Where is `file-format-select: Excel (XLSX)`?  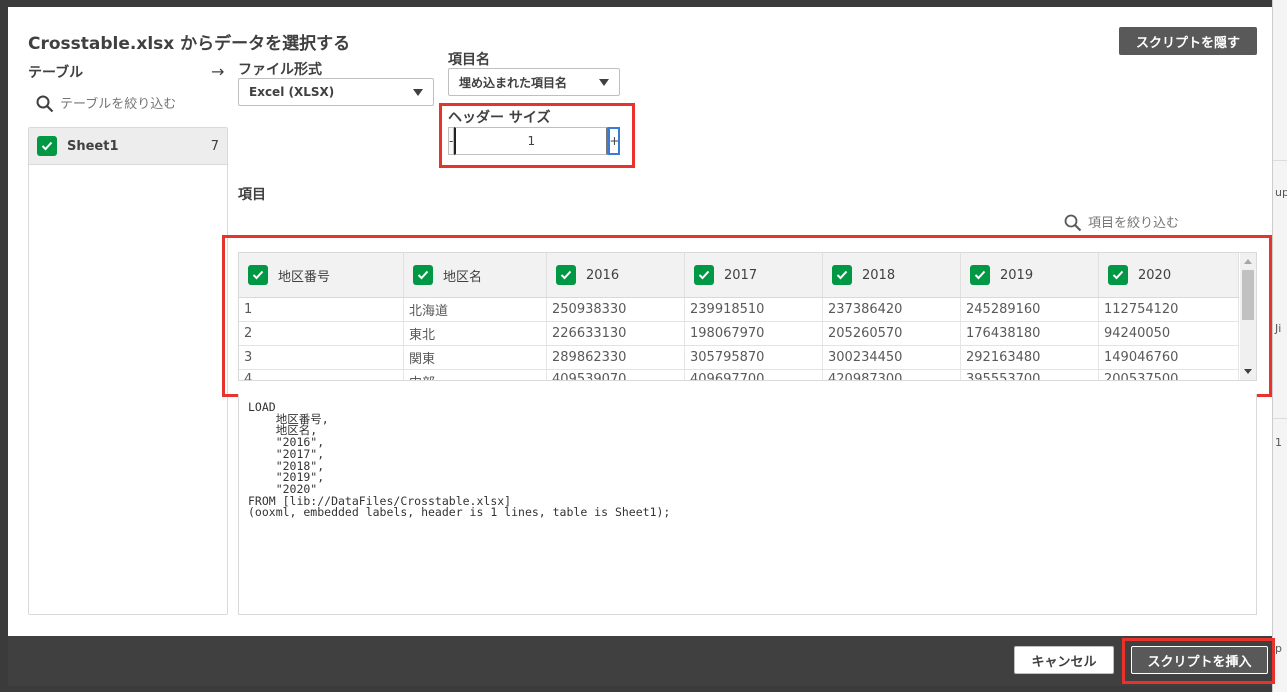
file-format-select: Excel (XLSX) is located at coordinates (336, 92).